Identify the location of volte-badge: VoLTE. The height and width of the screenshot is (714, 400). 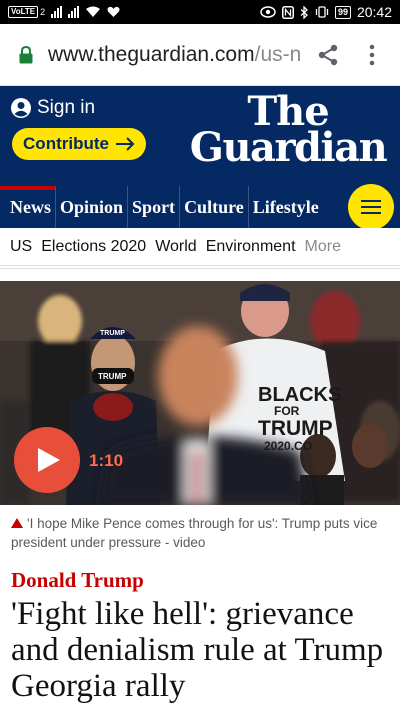
(23, 12).